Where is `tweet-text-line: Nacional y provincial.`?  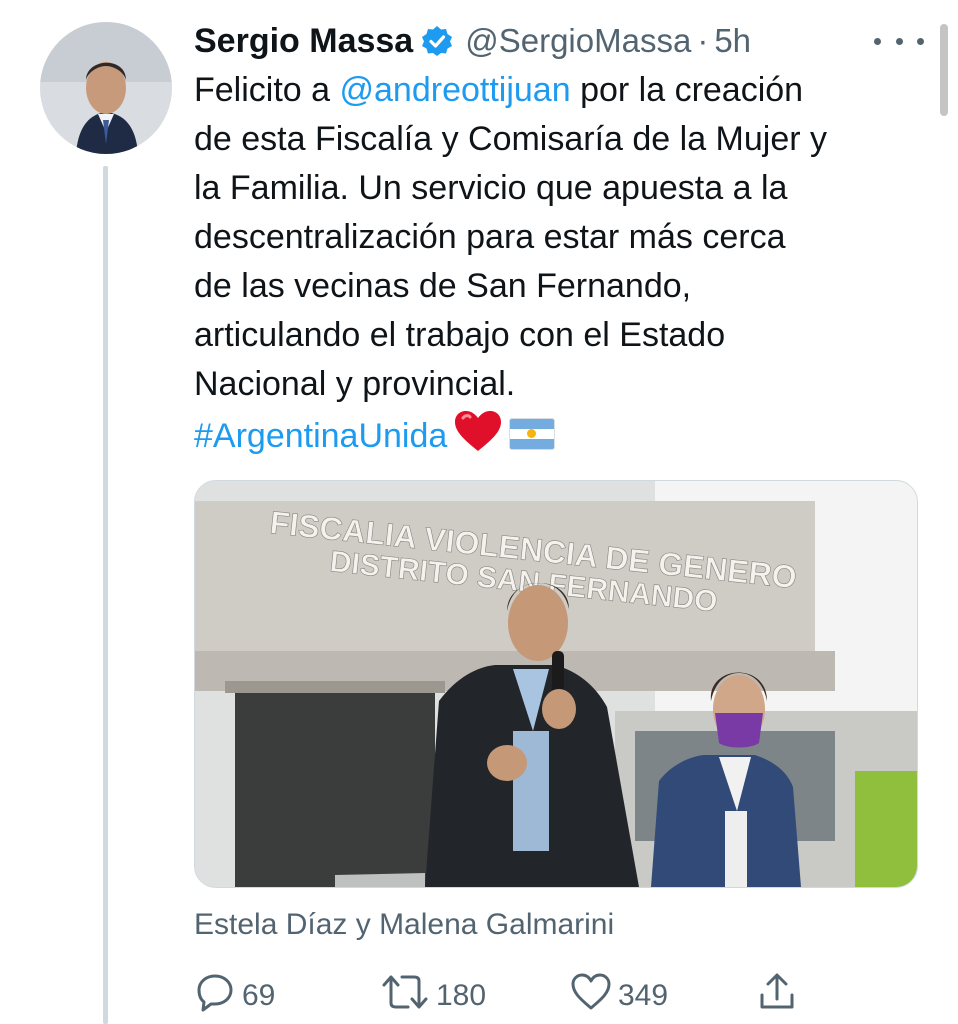 tweet-text-line: Nacional y provincial. is located at coordinates (355, 384).